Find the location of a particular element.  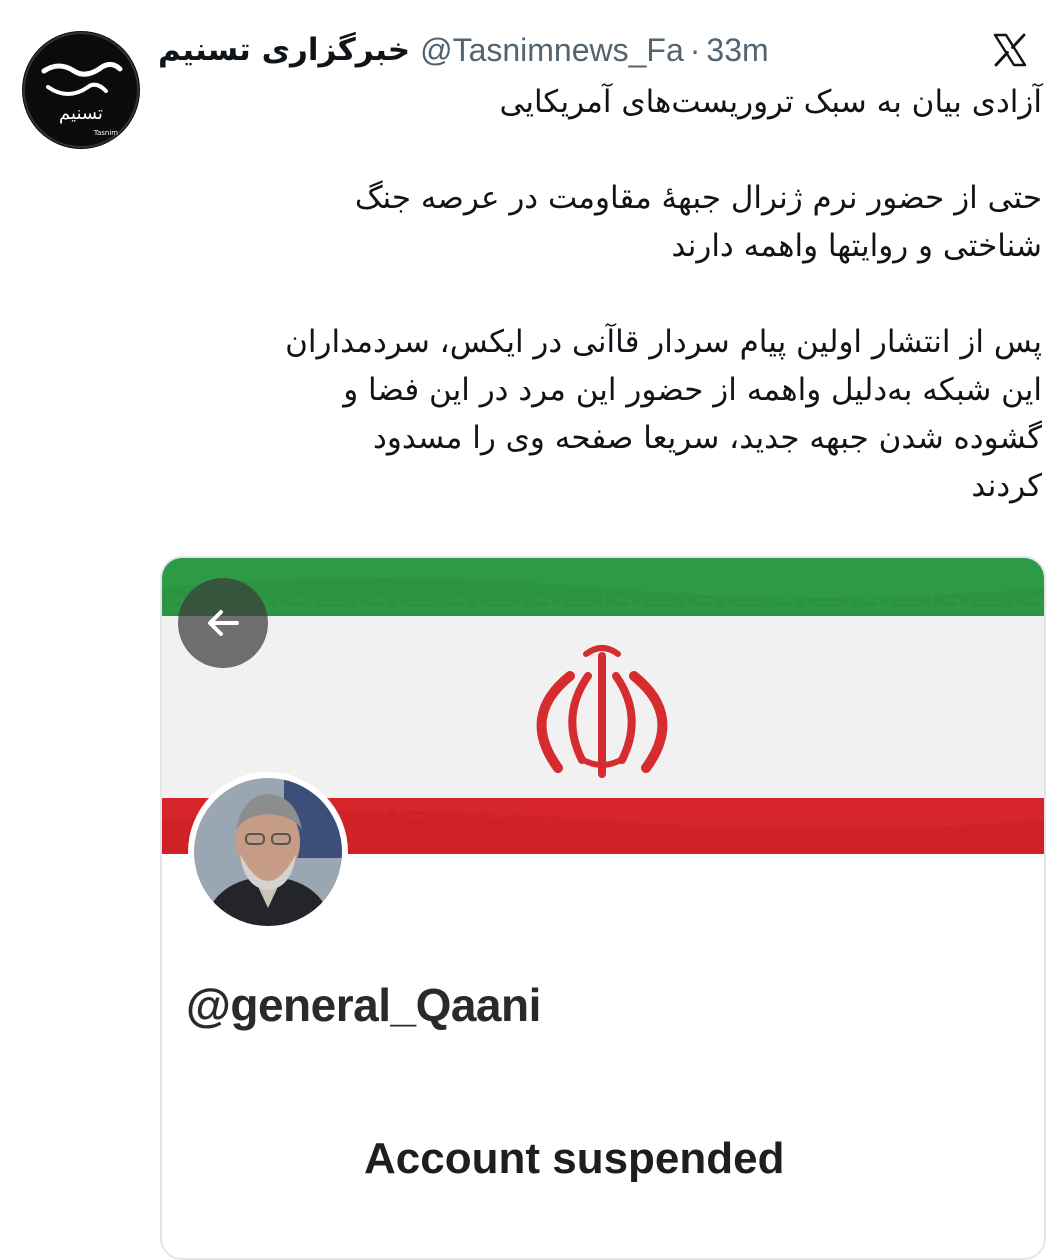

logo-en: Tasnim is located at coordinates (105, 133).